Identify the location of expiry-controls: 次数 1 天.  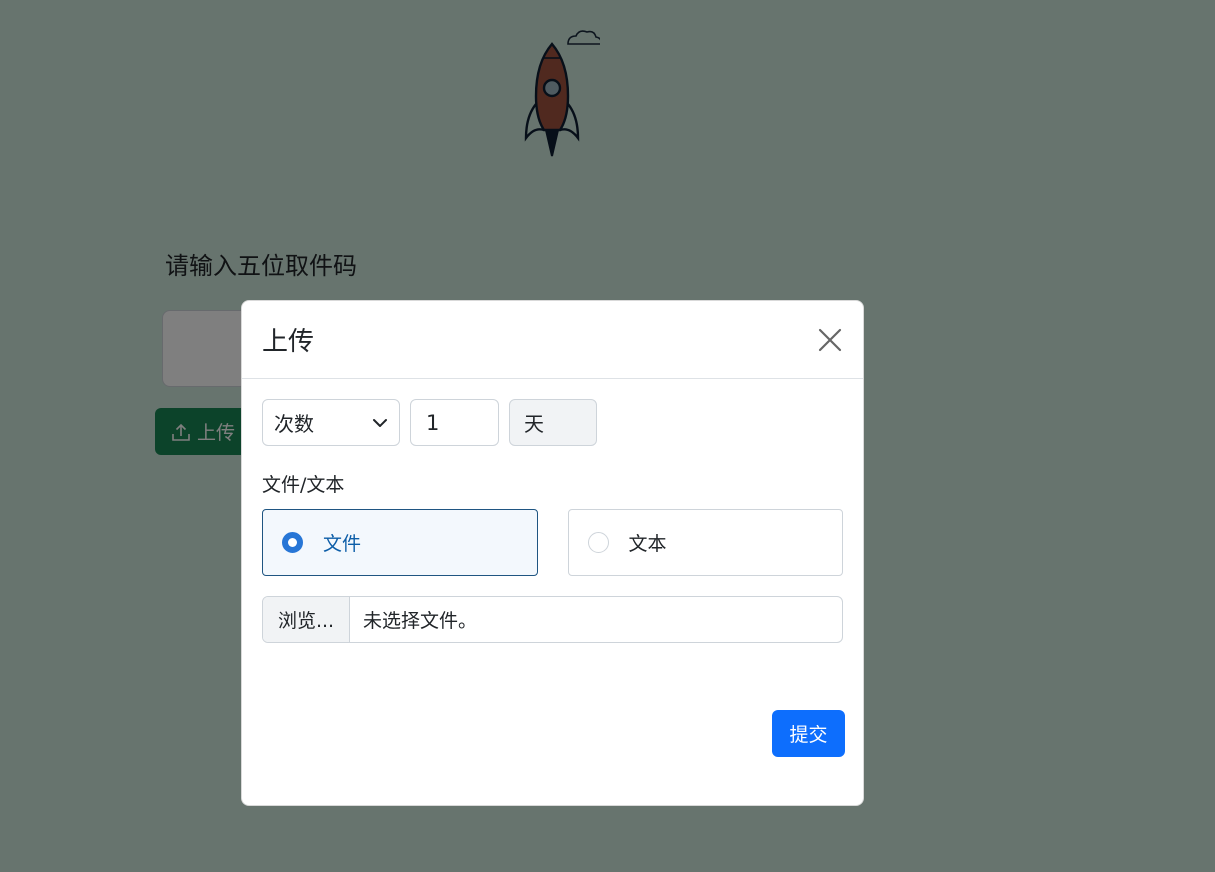
(552, 422).